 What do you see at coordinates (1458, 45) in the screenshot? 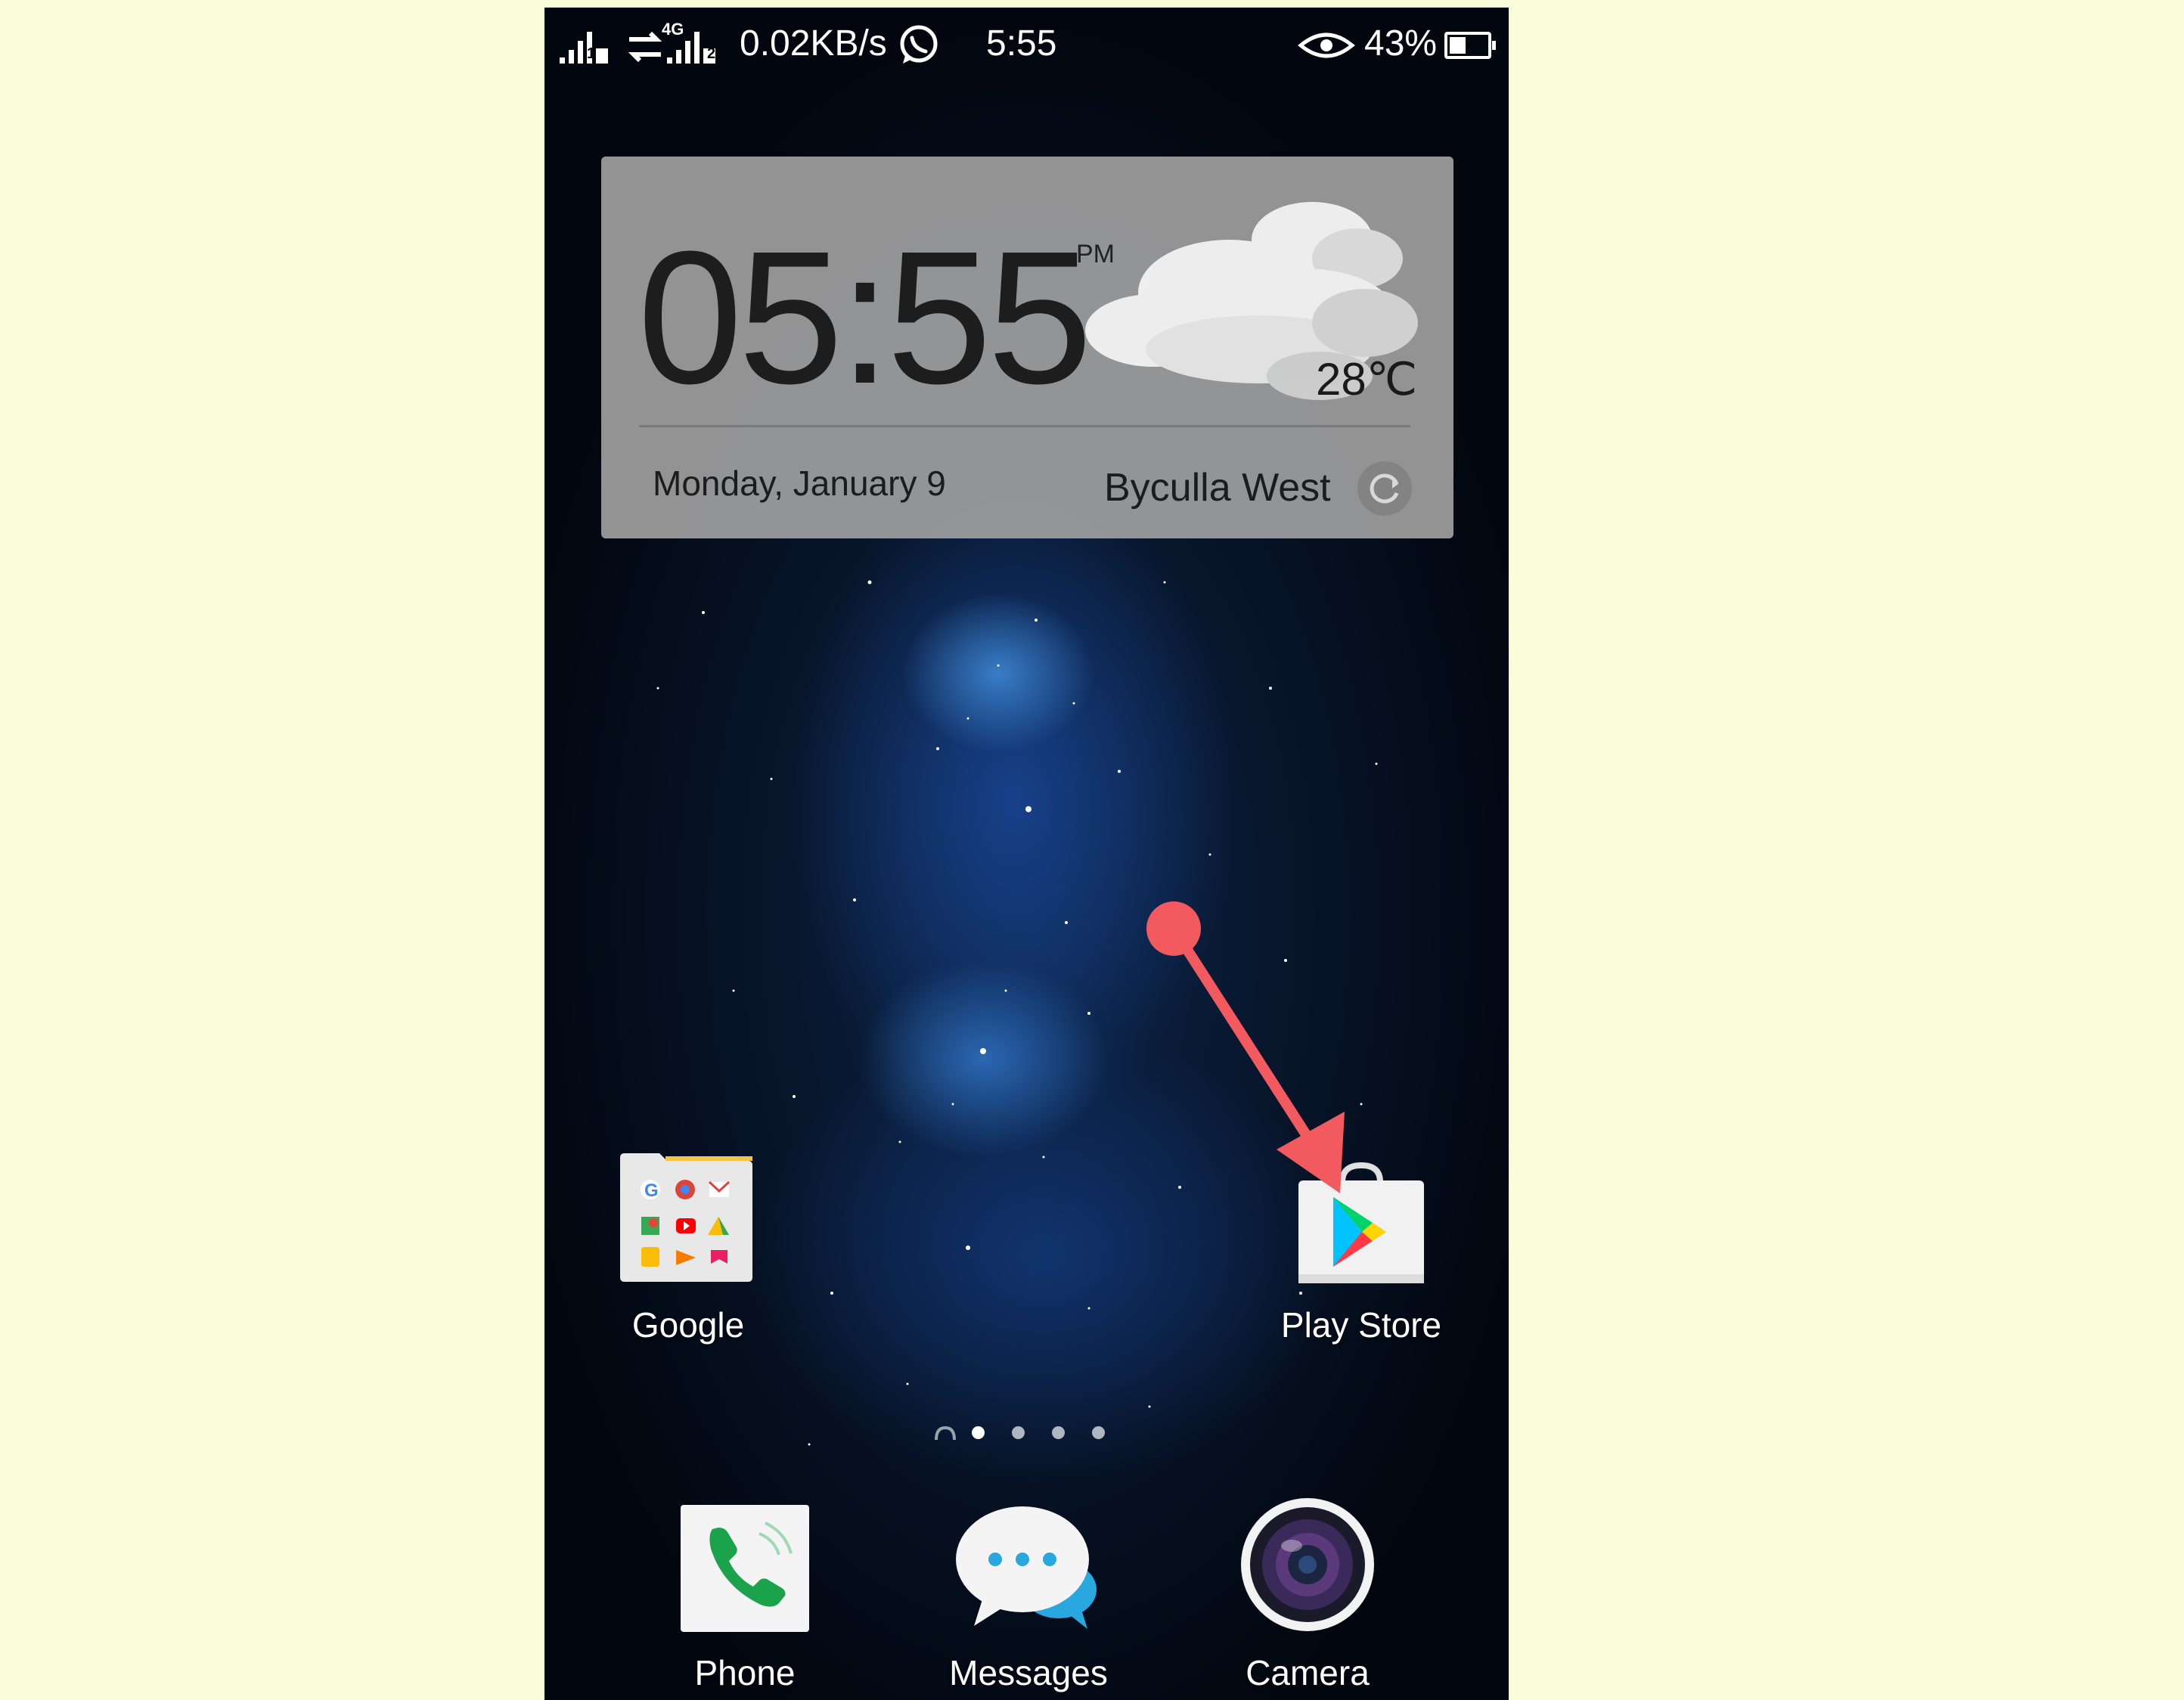
I see `battery-fill` at bounding box center [1458, 45].